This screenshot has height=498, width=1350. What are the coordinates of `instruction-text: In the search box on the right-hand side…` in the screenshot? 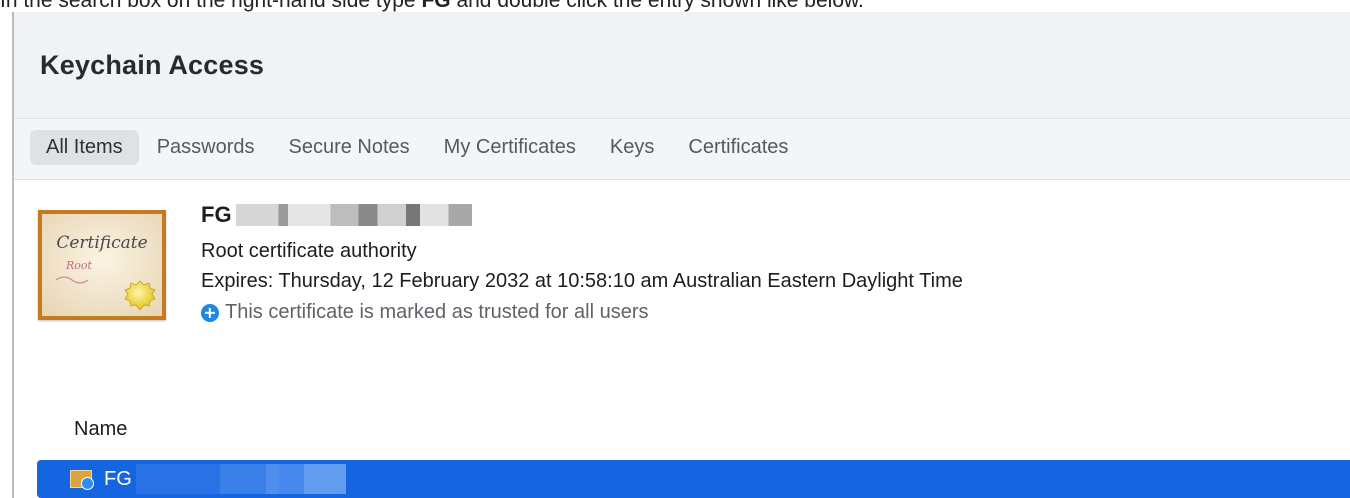 It's located at (675, 6).